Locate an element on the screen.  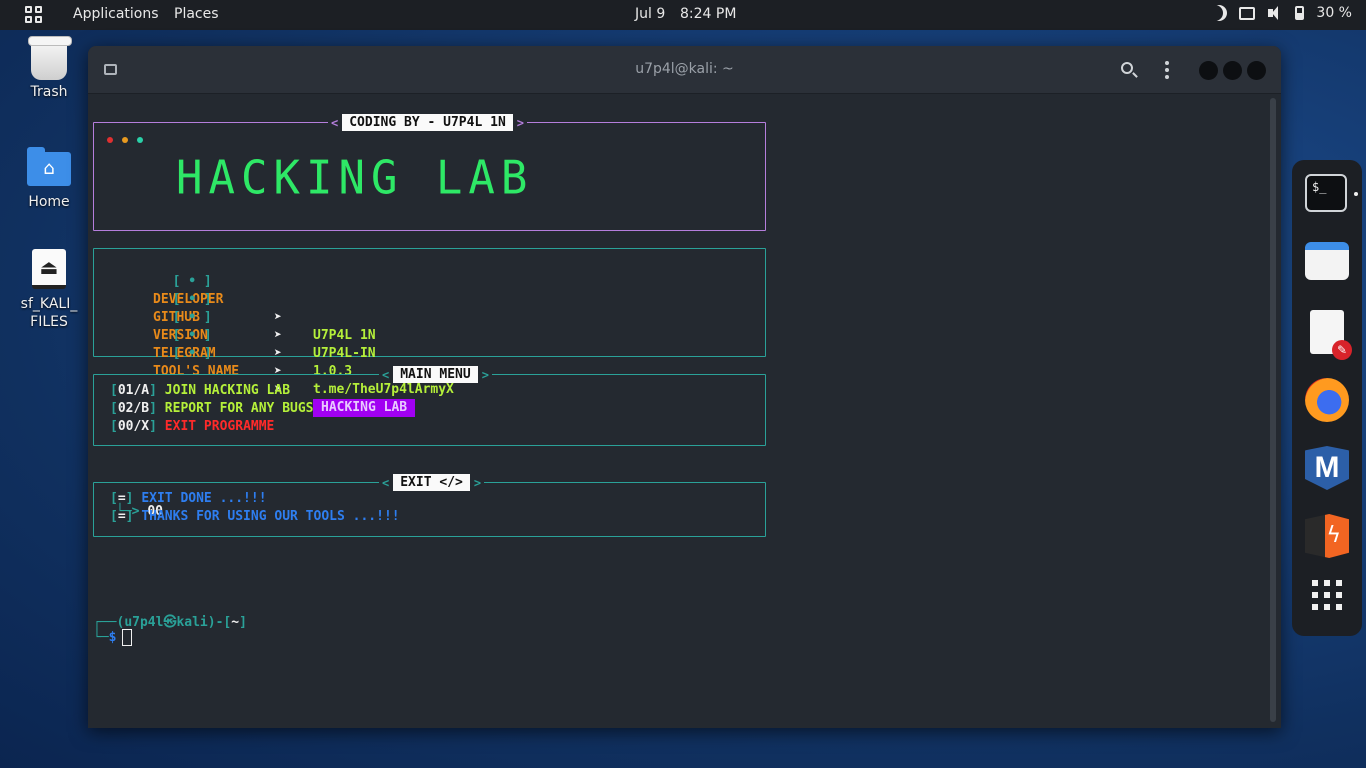
exit-line-2: [=] THANKS FOR USING OUR TOOLS ...!!! is located at coordinates (255, 516).